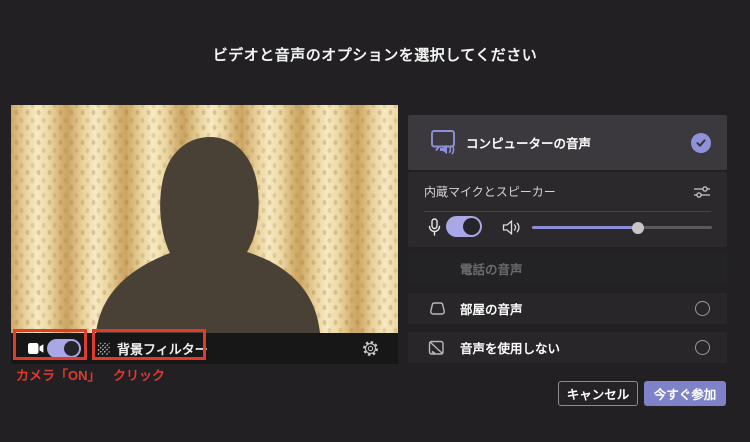 This screenshot has width=750, height=442. Describe the element at coordinates (512, 227) in the screenshot. I see `speaker-icon` at that location.